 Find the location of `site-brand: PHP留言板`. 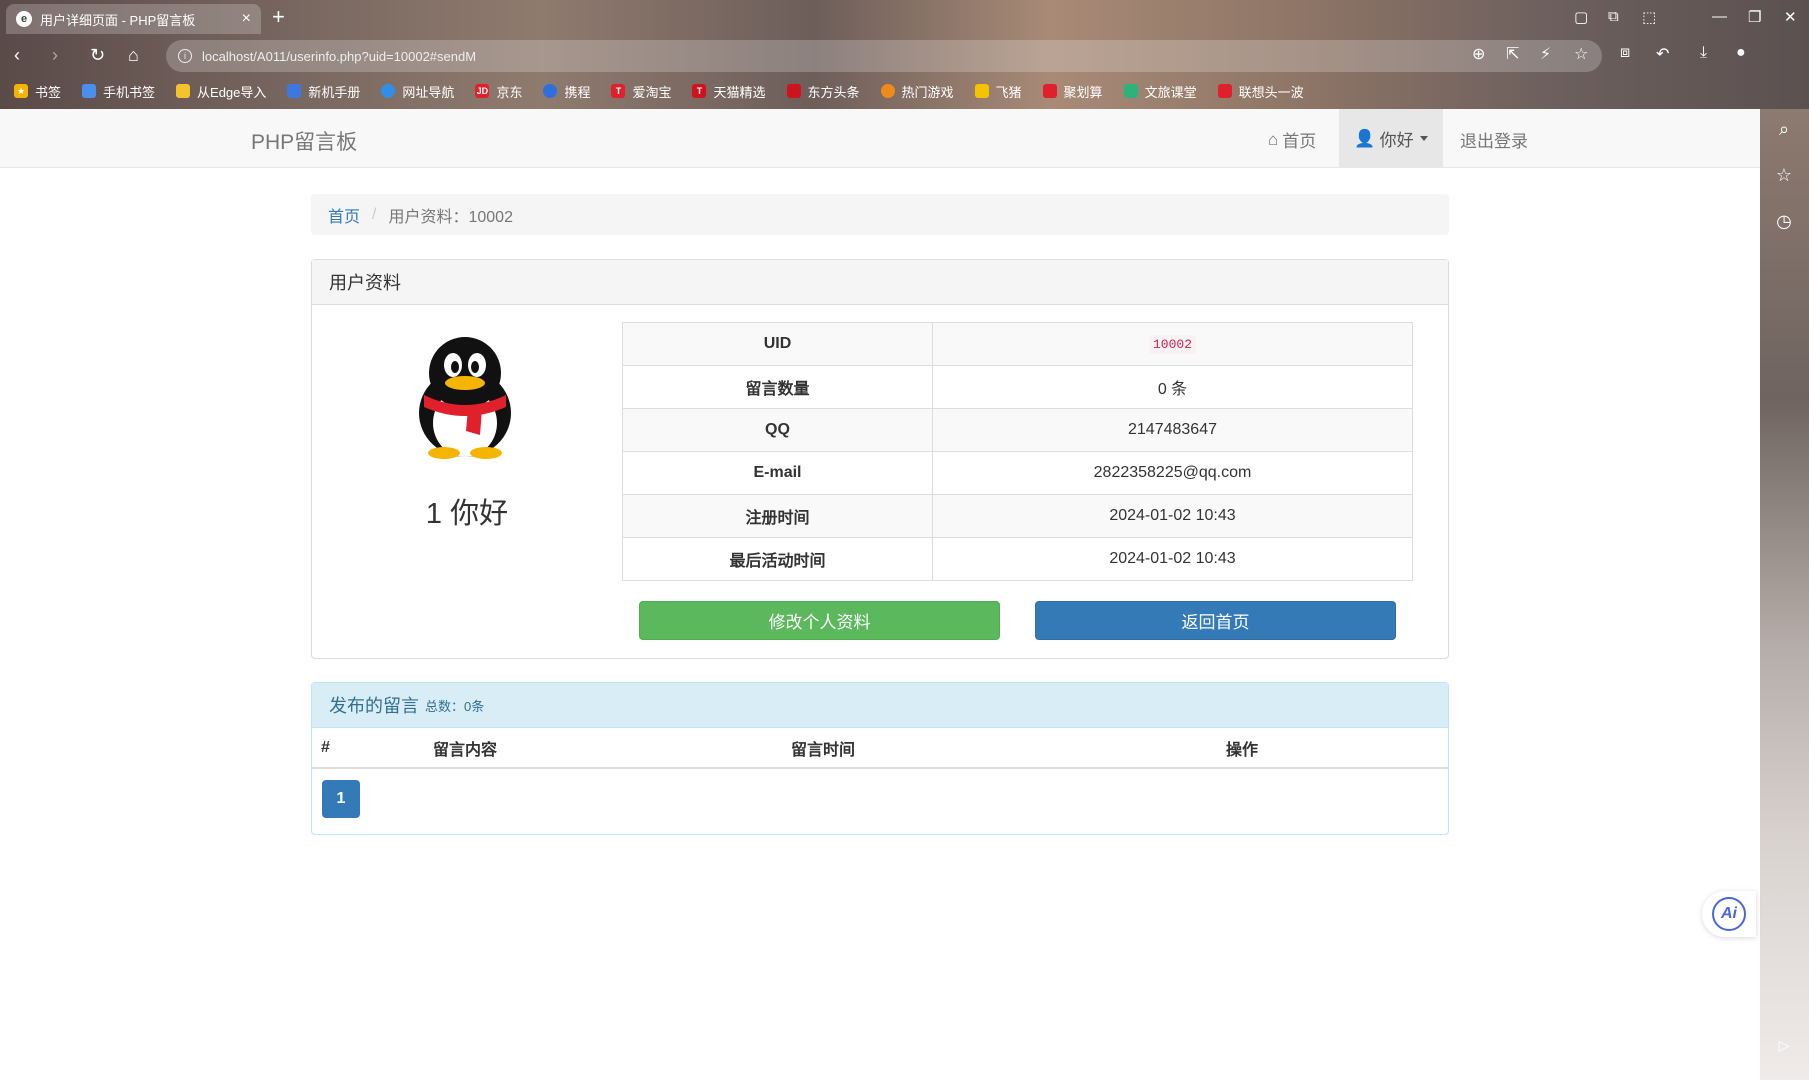

site-brand: PHP留言板 is located at coordinates (304, 141).